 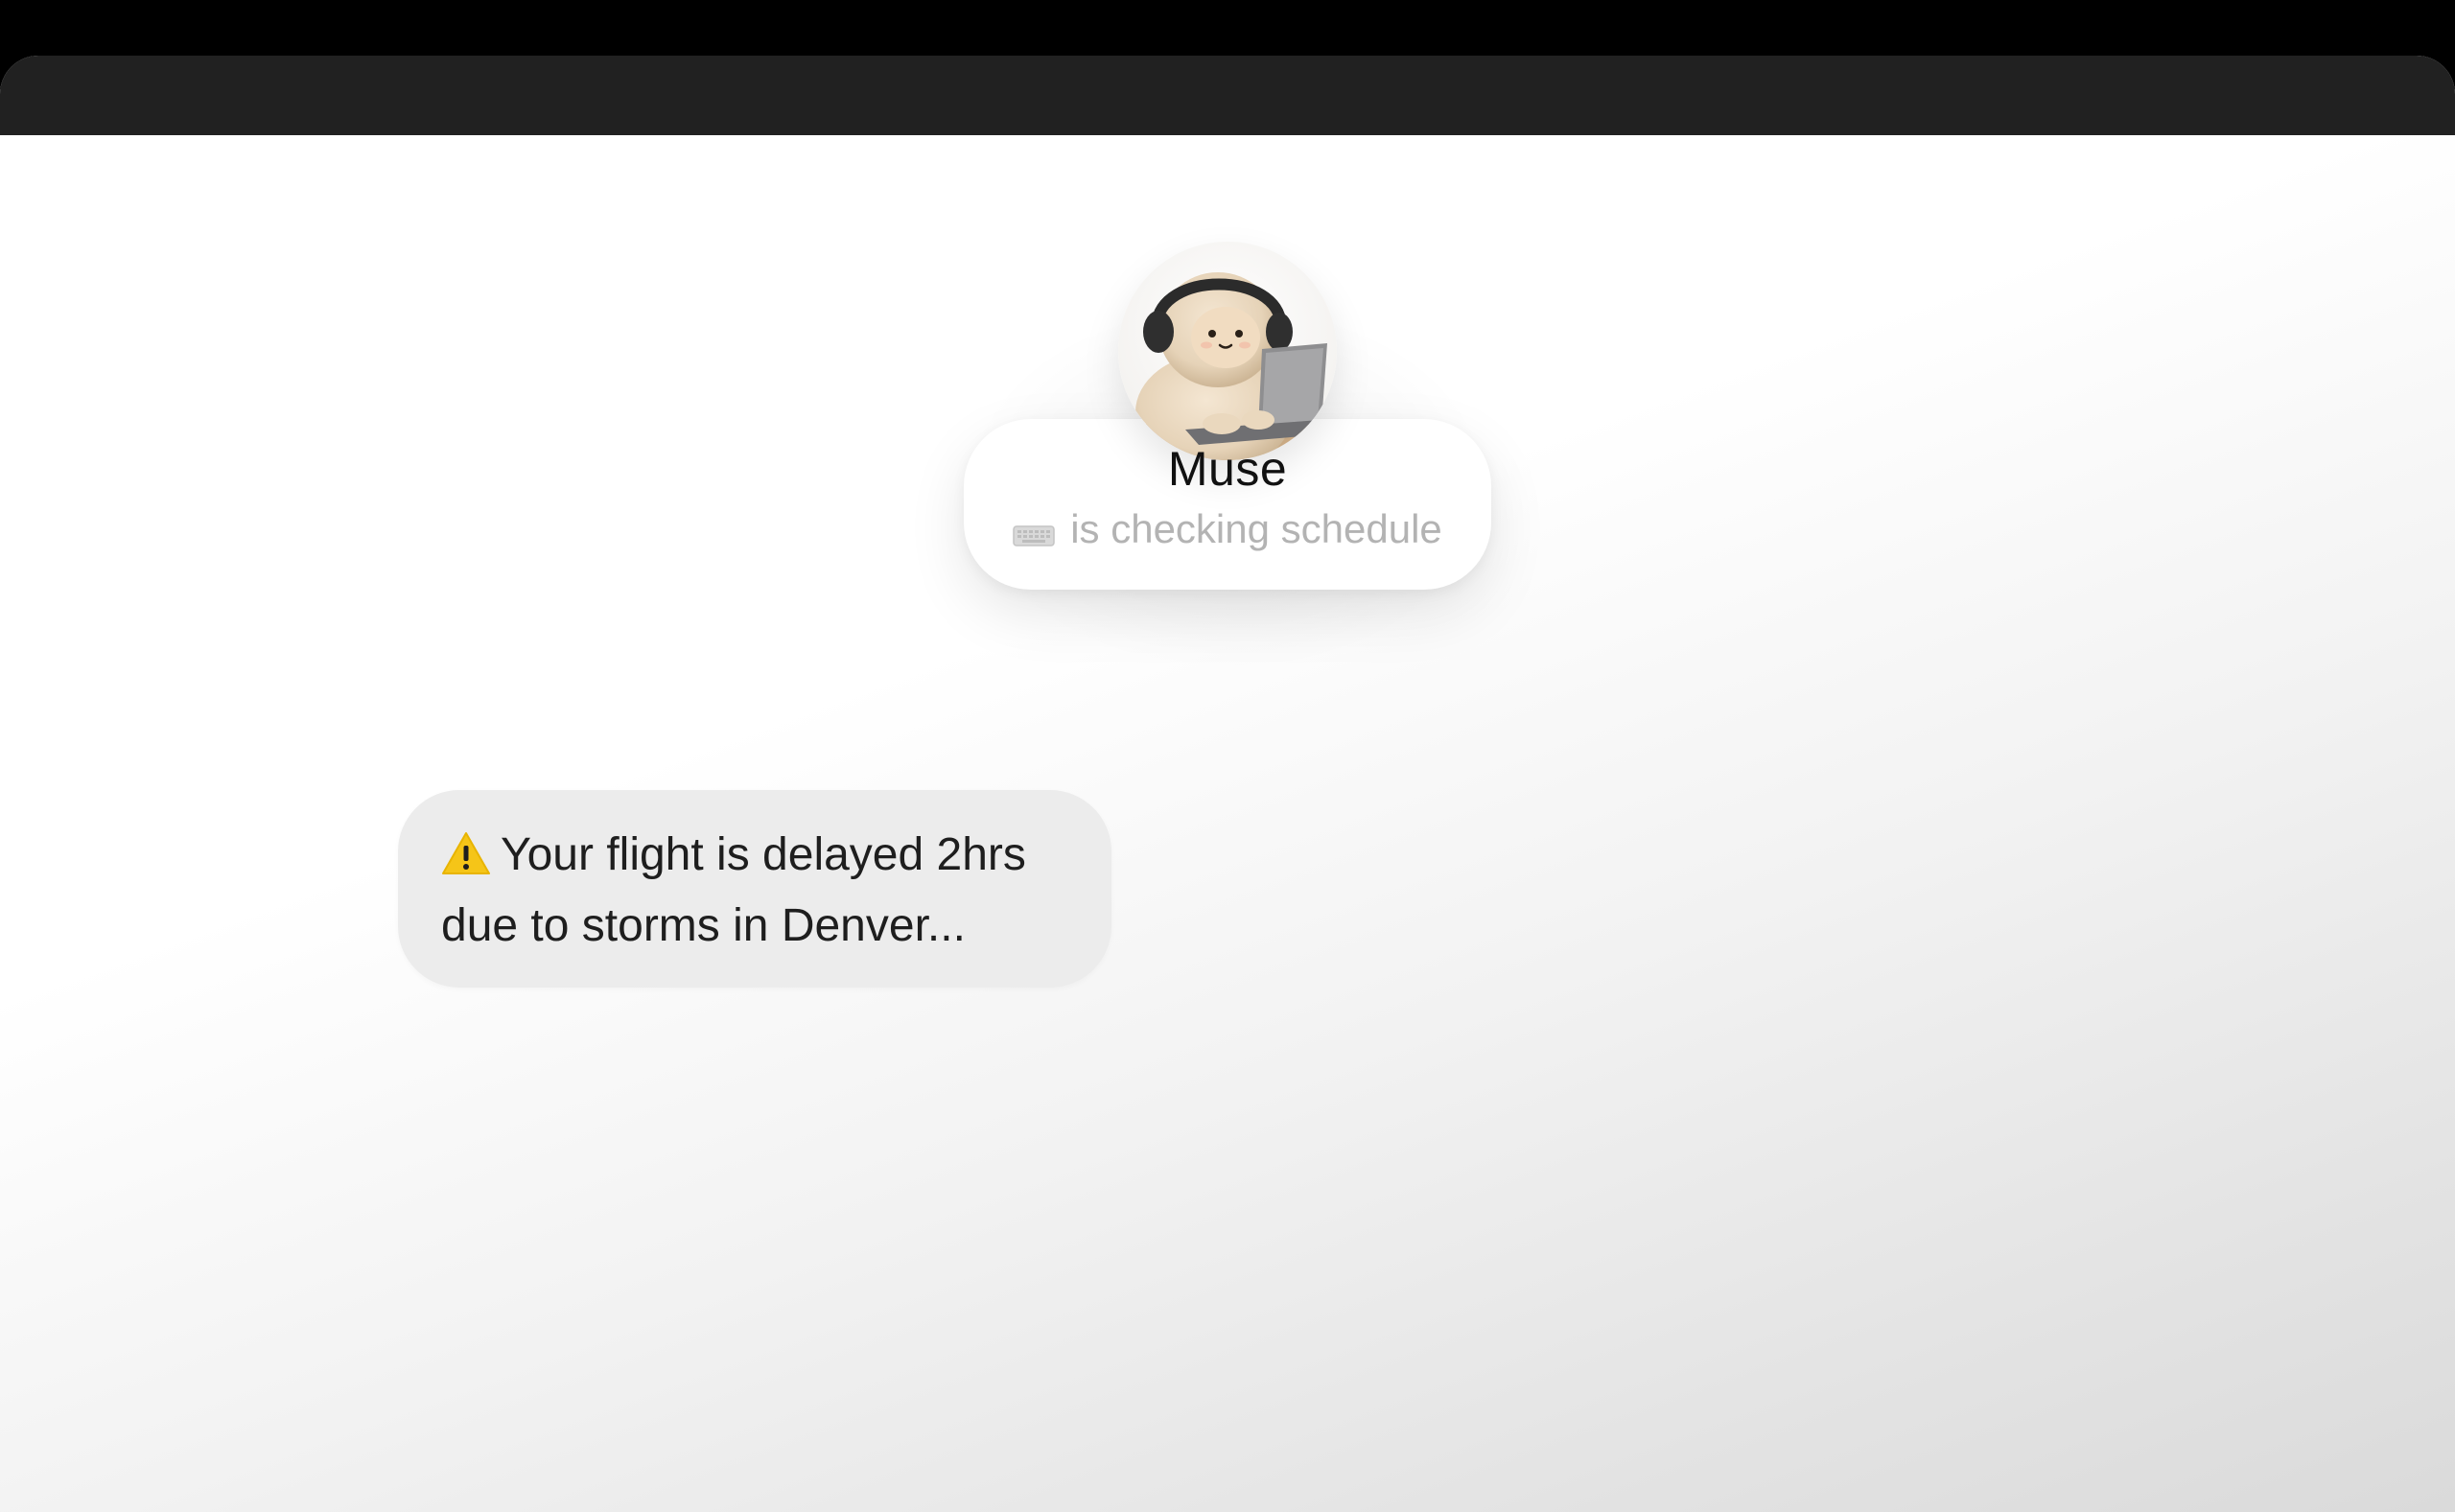 What do you see at coordinates (1227, 469) in the screenshot?
I see `agent-name: Muse` at bounding box center [1227, 469].